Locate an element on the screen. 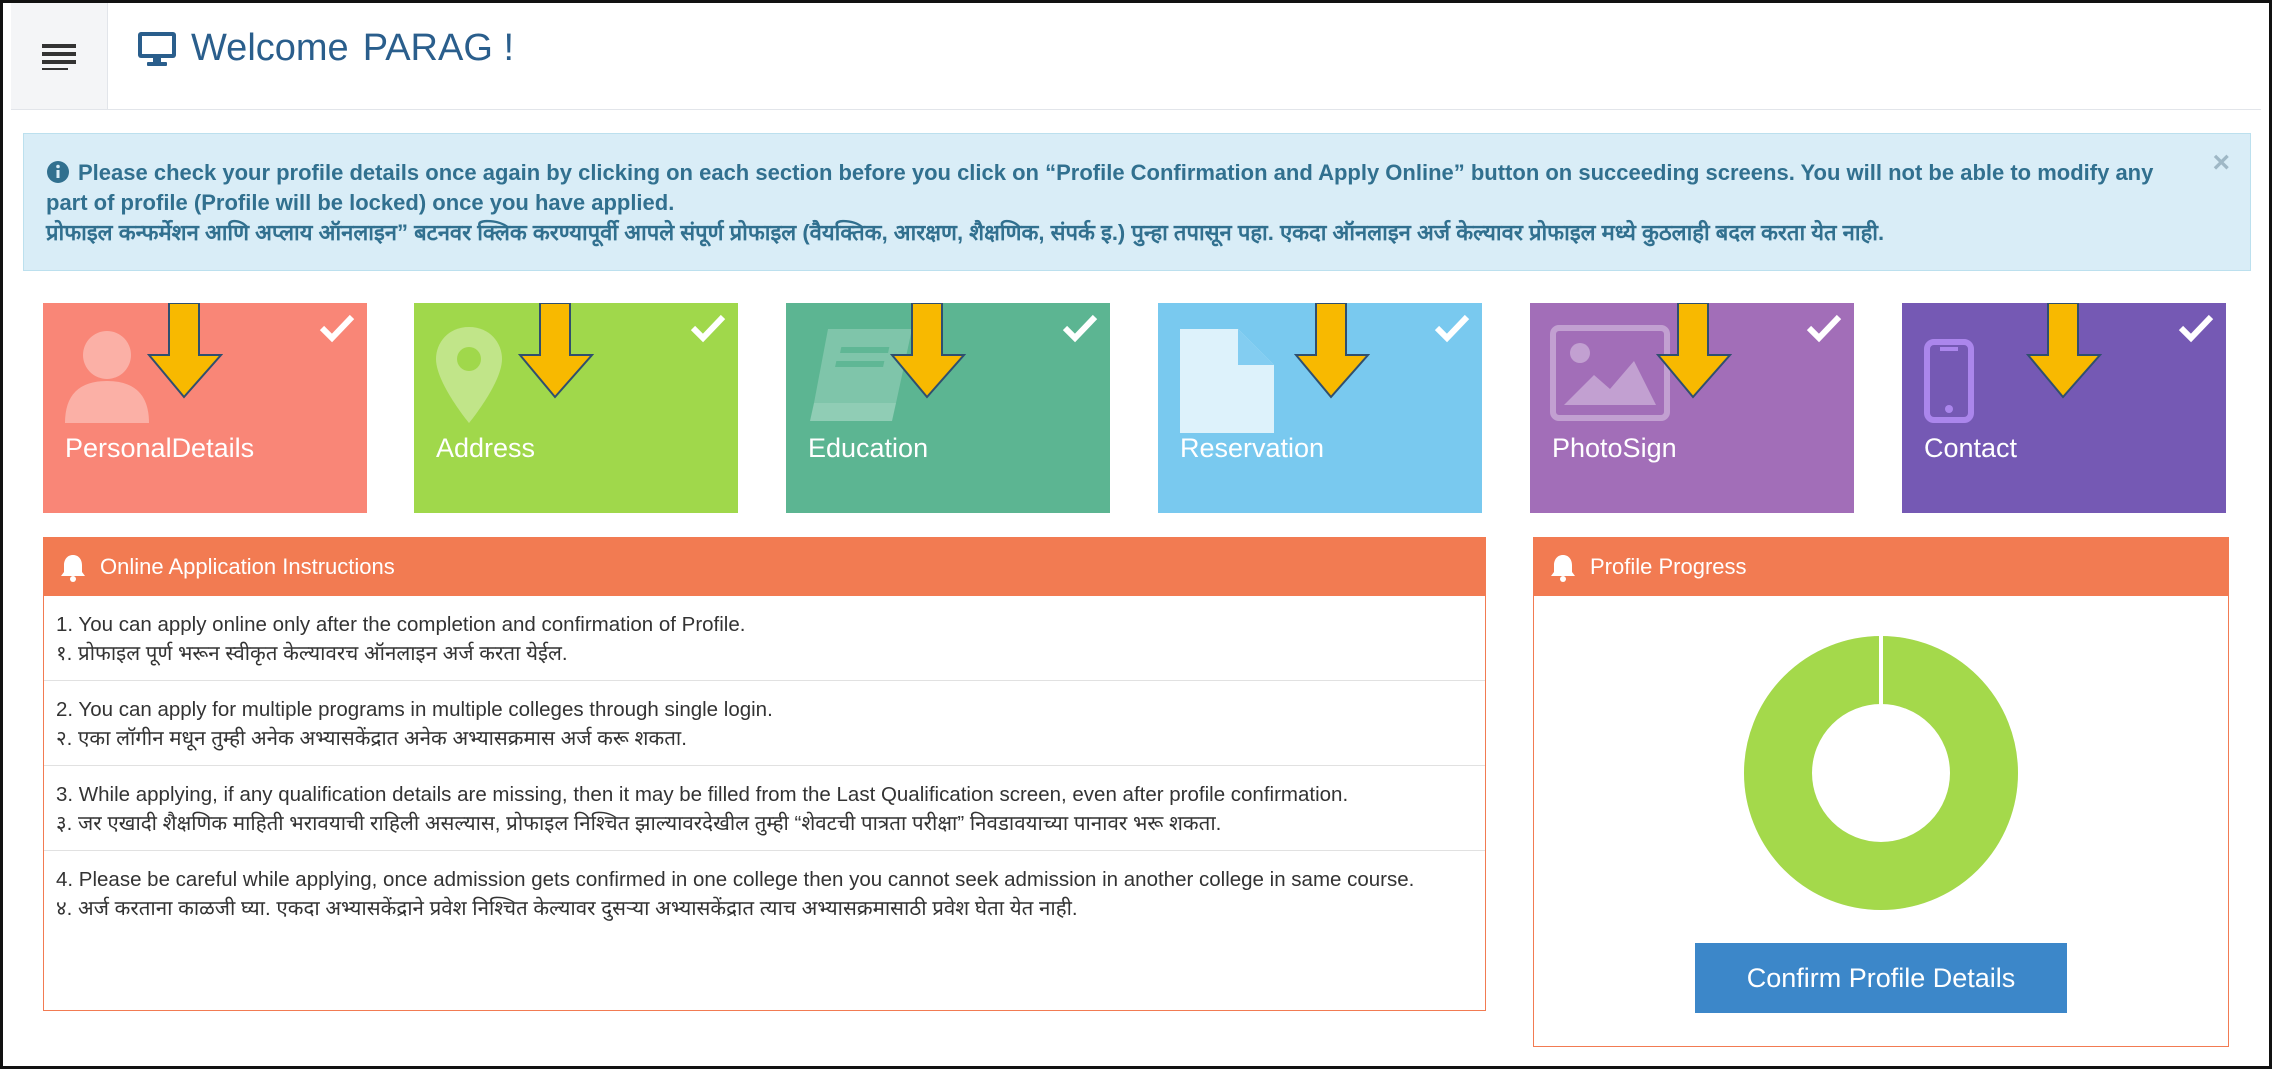 Image resolution: width=2272 pixels, height=1069 pixels. top-bar: Welcome PARAG ! is located at coordinates (1136, 56).